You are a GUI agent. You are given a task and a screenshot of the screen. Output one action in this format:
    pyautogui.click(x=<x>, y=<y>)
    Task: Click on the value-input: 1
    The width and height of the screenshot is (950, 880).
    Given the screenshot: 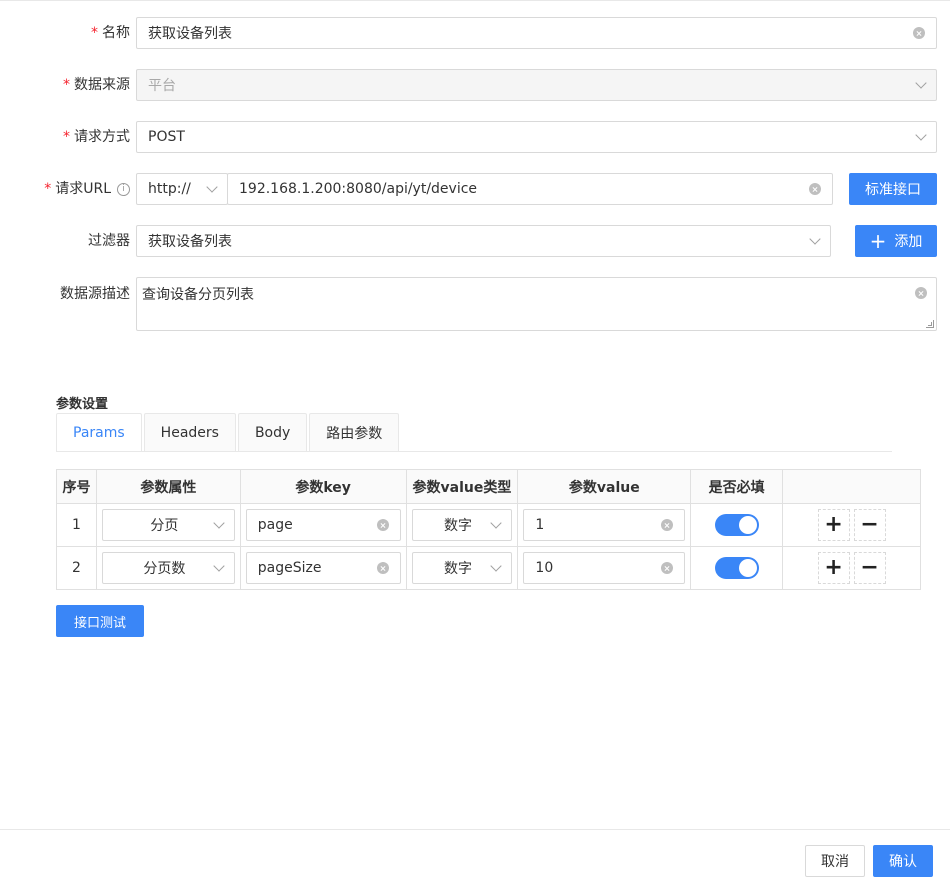 What is the action you would take?
    pyautogui.click(x=604, y=525)
    